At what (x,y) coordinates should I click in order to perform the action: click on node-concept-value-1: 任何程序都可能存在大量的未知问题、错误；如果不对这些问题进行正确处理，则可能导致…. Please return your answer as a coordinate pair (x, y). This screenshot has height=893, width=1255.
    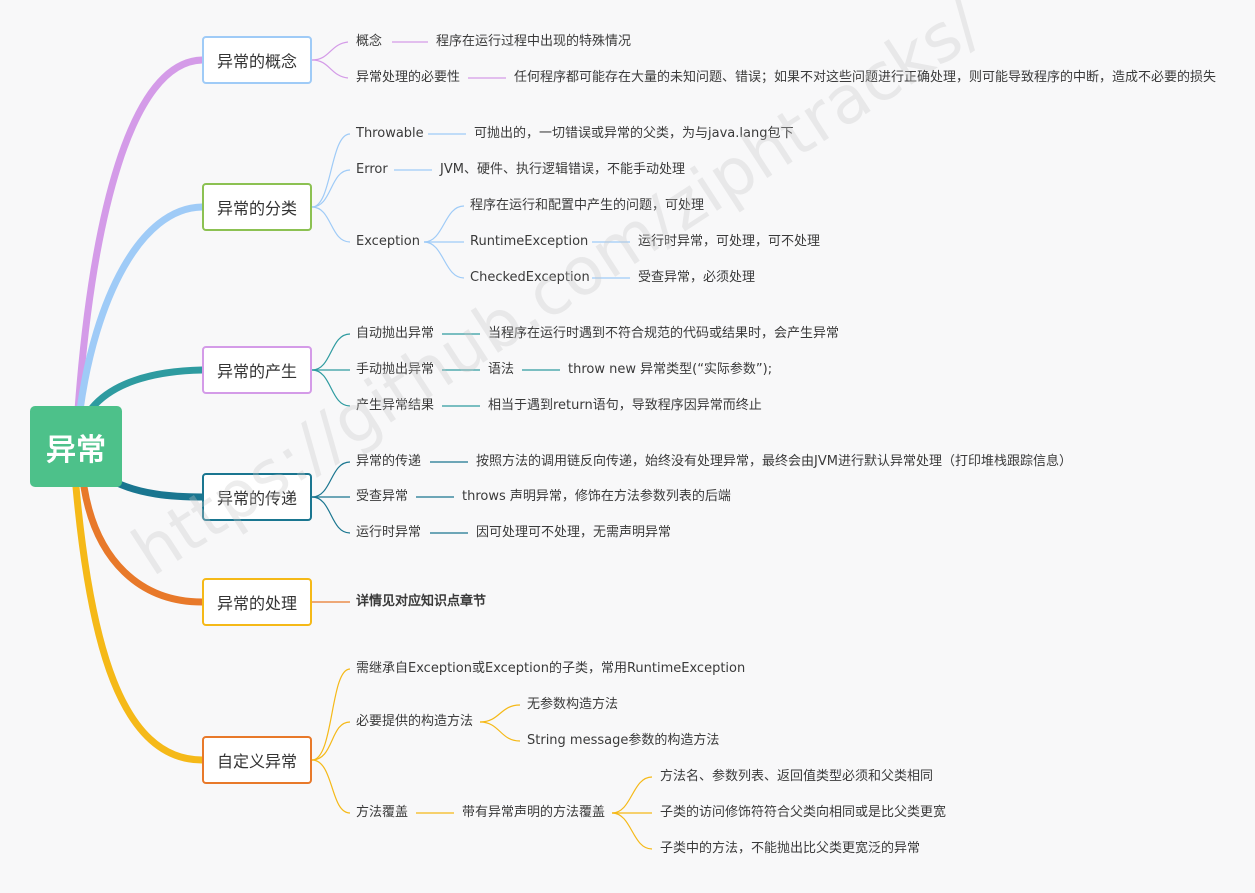
    Looking at the image, I should click on (865, 78).